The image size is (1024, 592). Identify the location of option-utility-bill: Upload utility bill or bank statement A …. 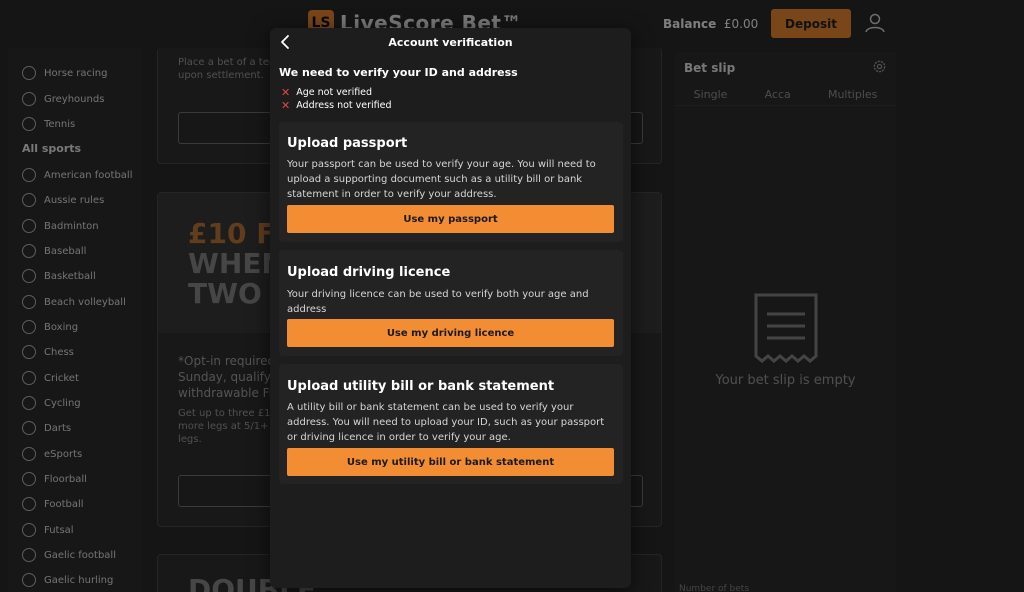
(451, 424).